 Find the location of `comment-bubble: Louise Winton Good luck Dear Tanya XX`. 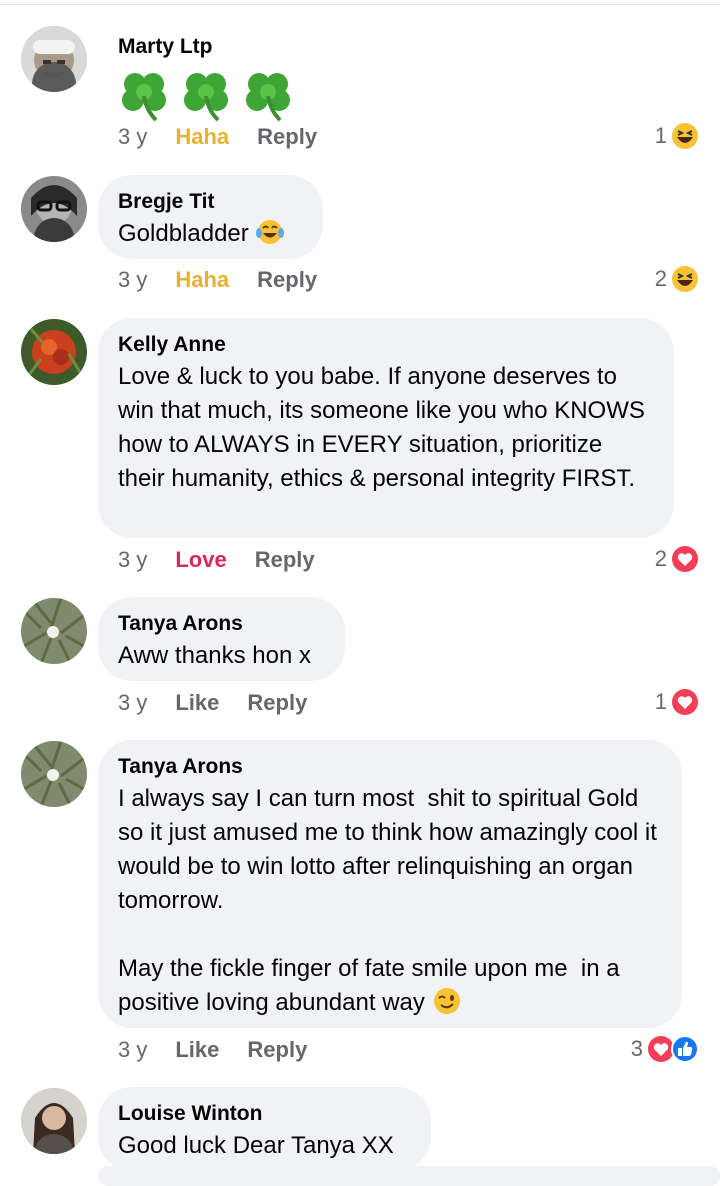

comment-bubble: Louise Winton Good luck Dear Tanya XX is located at coordinates (264, 1129).